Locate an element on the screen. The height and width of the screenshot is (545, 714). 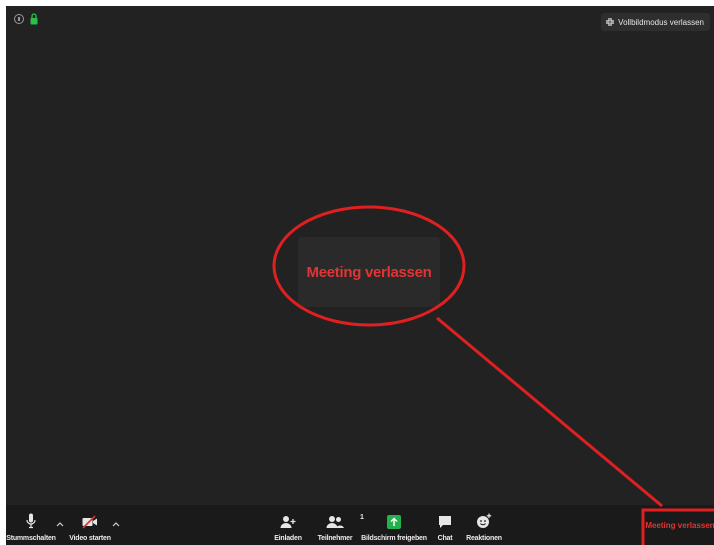
chat-label: Chat is located at coordinates (445, 538).